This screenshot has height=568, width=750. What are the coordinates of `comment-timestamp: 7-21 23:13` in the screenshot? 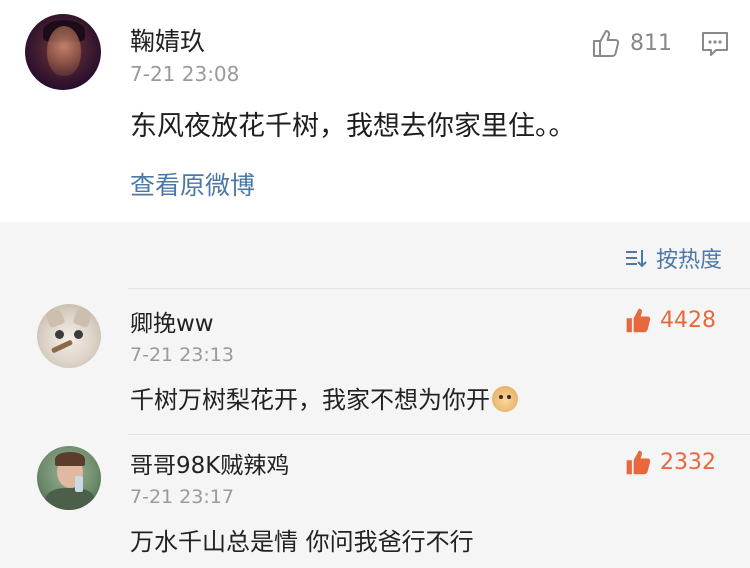 It's located at (182, 355).